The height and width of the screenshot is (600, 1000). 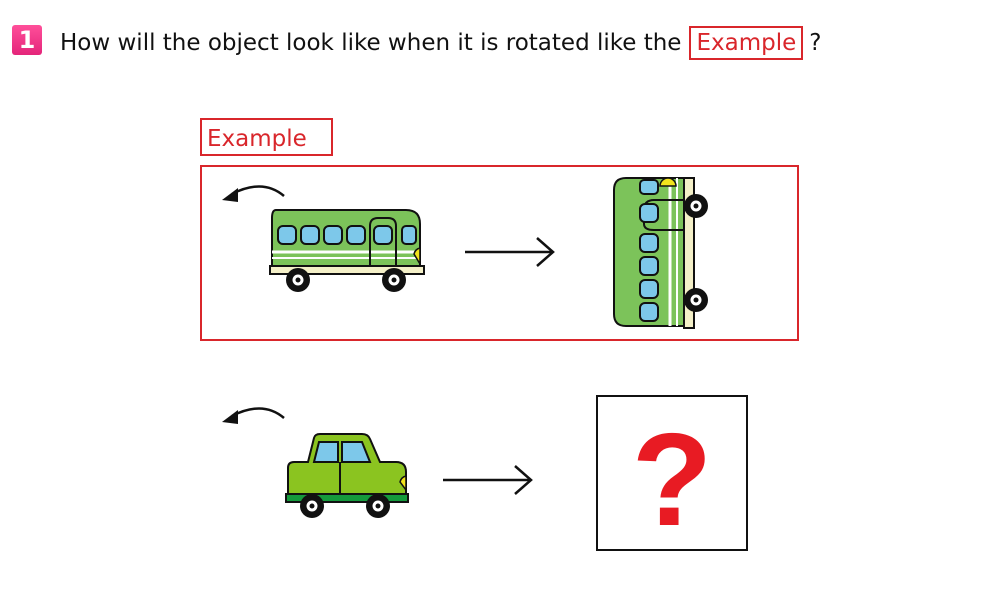 I want to click on example-label: Example, so click(x=266, y=137).